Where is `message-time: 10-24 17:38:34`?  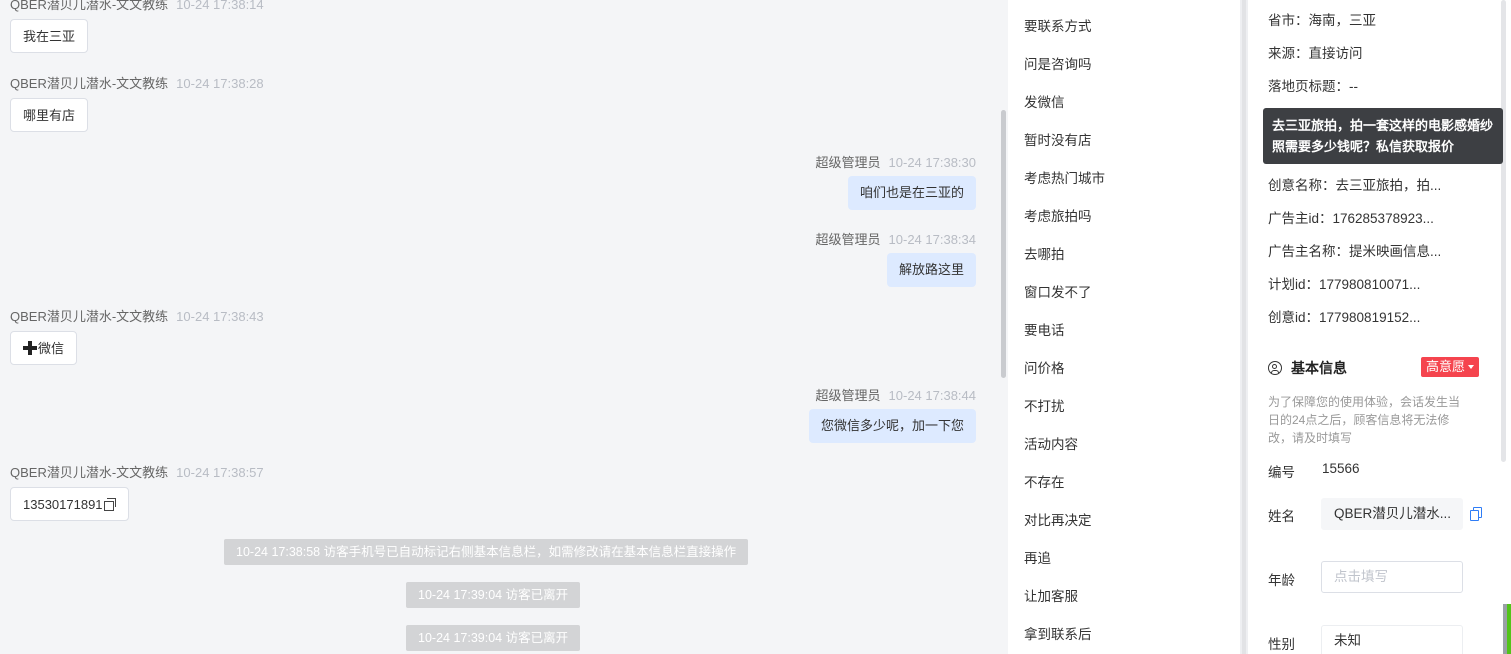
message-time: 10-24 17:38:34 is located at coordinates (932, 239).